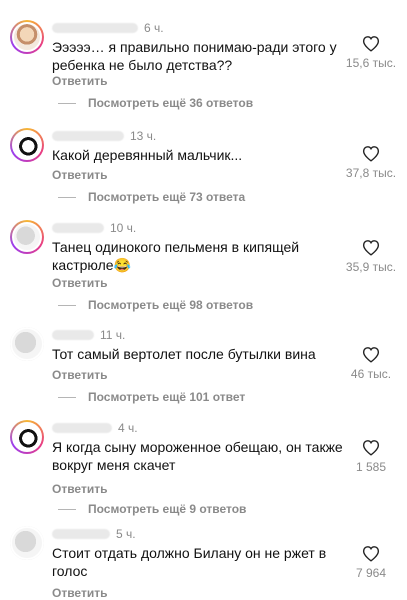 This screenshot has height=600, width=407. Describe the element at coordinates (167, 197) in the screenshot. I see `view-replies-label: Посмотреть ещё 73 ответа` at that location.